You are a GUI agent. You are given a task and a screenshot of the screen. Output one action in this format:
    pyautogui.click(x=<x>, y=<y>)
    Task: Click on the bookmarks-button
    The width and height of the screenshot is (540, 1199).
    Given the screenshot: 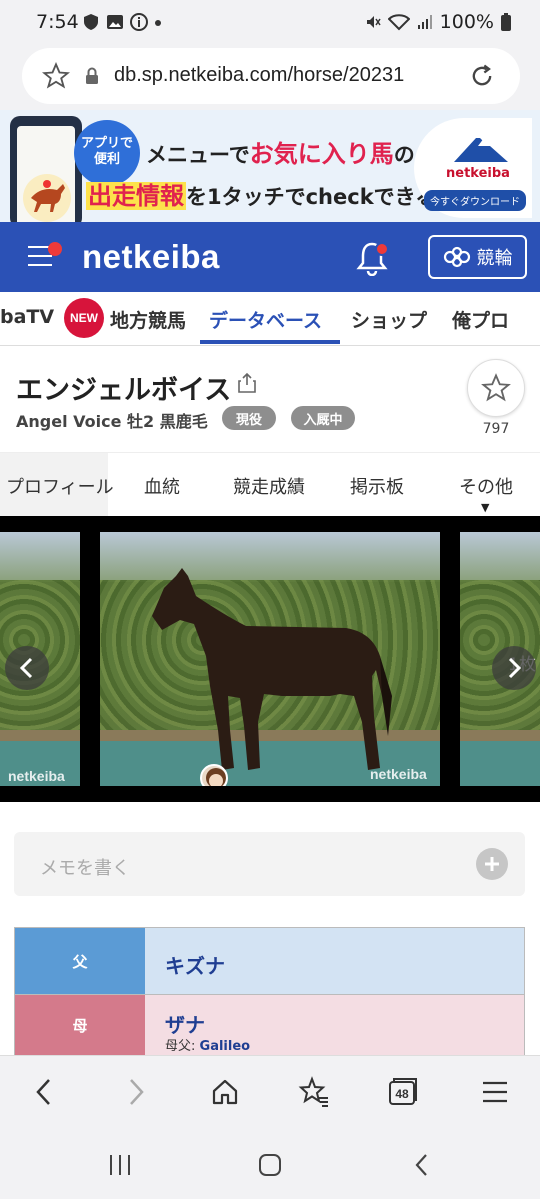 What is the action you would take?
    pyautogui.click(x=314, y=1092)
    